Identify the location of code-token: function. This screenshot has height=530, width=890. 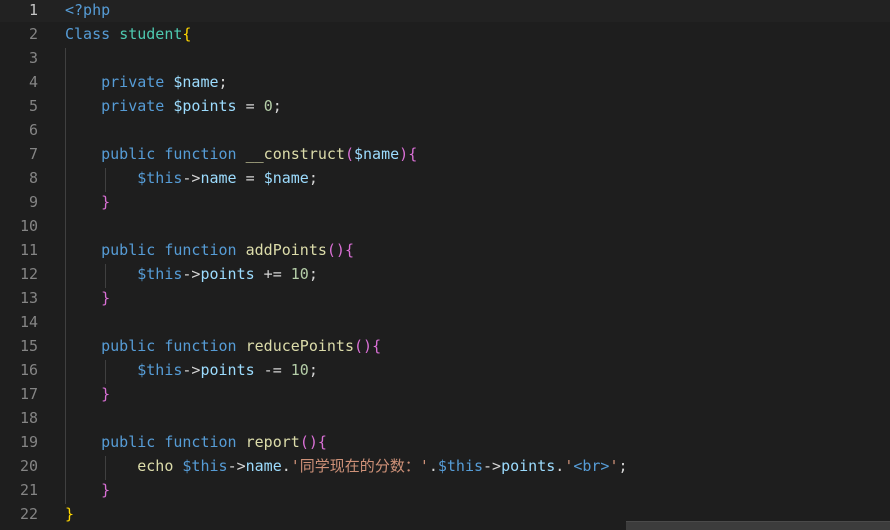
(200, 442).